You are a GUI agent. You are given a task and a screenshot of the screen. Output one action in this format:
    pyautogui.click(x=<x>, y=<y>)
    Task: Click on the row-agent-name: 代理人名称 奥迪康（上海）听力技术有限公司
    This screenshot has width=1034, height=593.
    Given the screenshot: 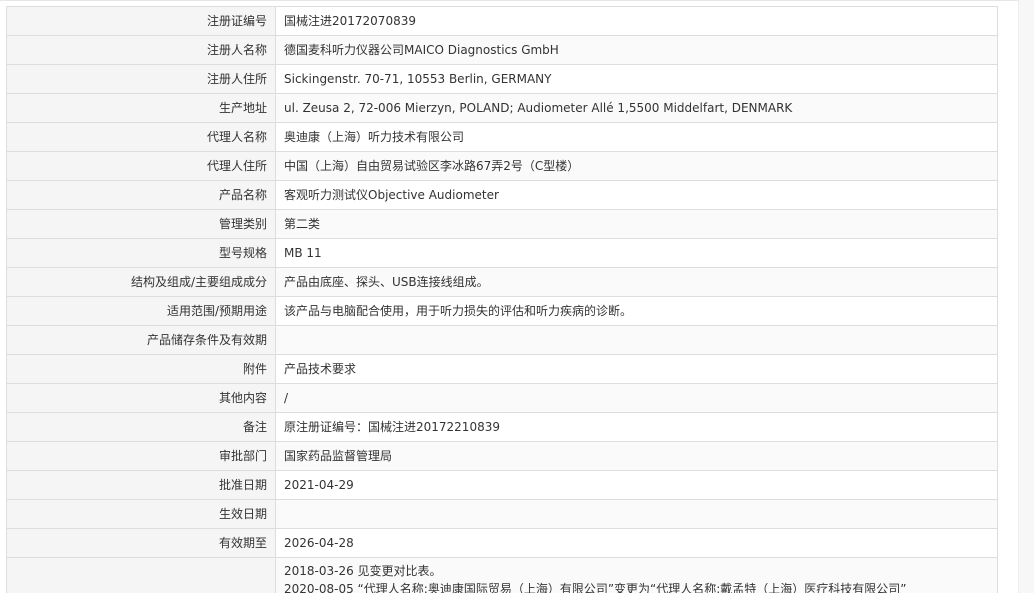 What is the action you would take?
    pyautogui.click(x=502, y=137)
    